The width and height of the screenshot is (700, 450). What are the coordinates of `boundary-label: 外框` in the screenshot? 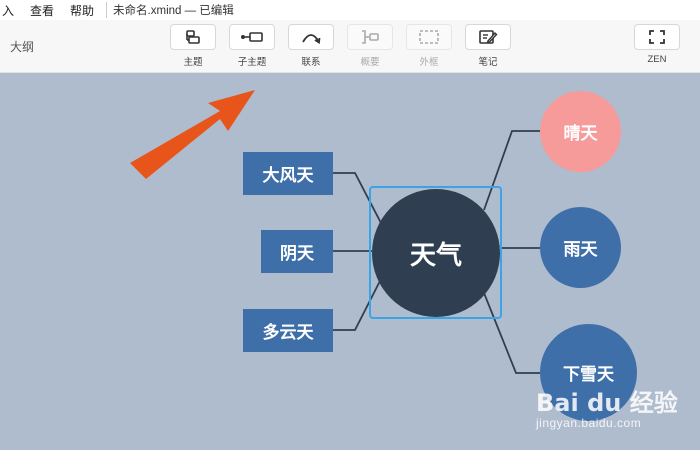 It's located at (429, 62).